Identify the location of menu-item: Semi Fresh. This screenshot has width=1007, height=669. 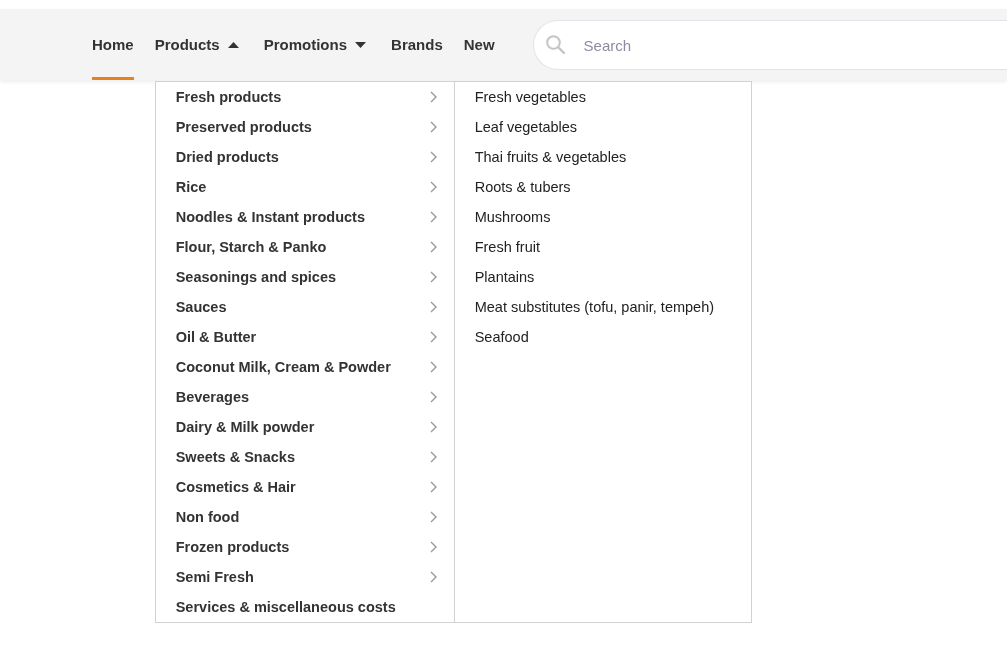
(304, 577).